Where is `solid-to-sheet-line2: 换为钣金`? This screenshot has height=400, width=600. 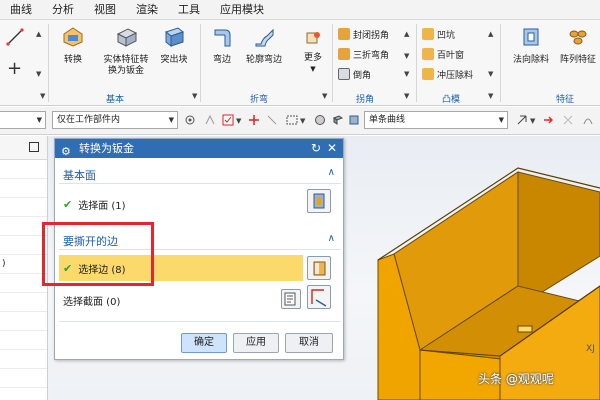
solid-to-sheet-line2: 换为钣金 is located at coordinates (125, 71).